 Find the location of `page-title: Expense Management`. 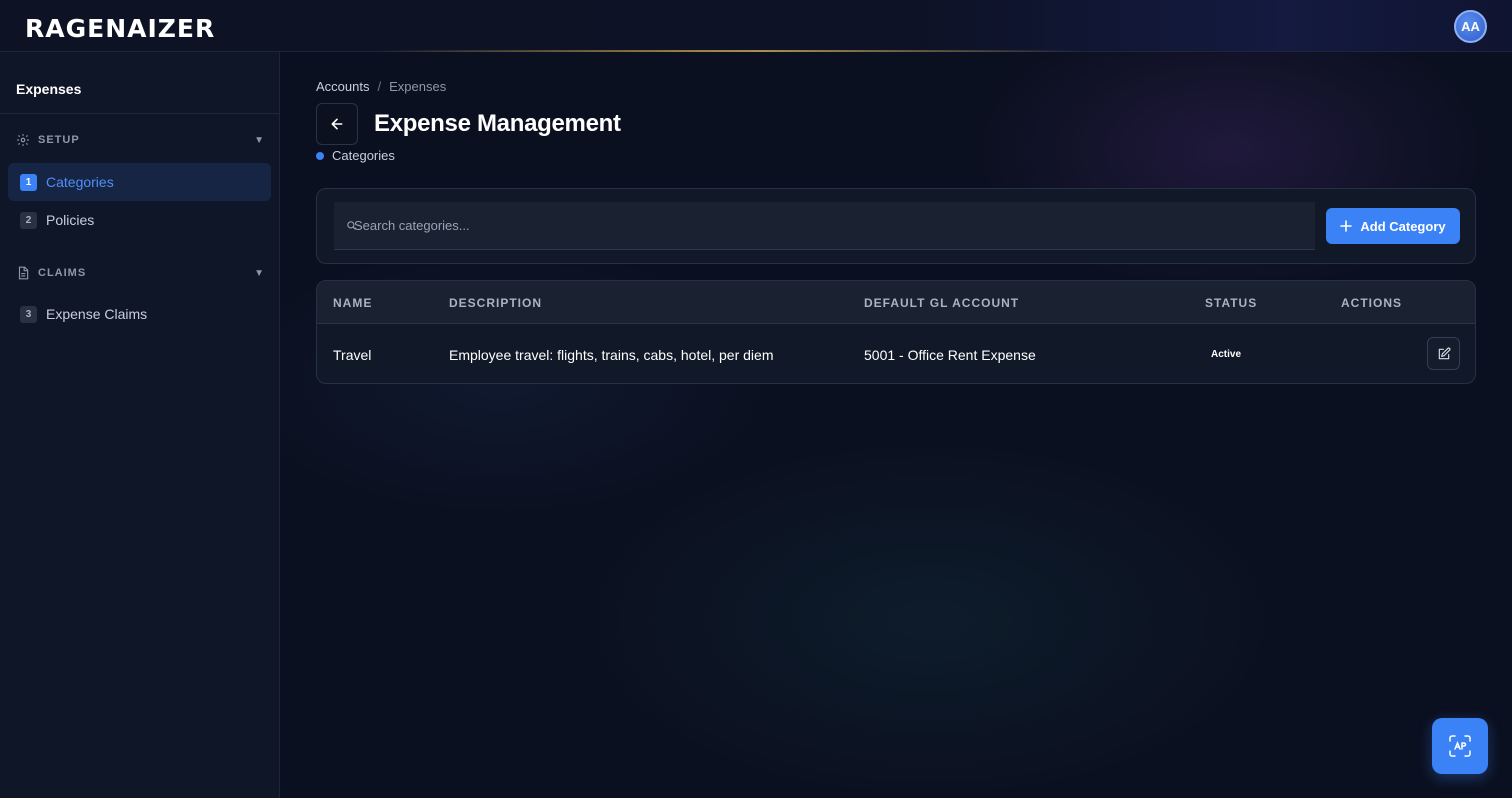

page-title: Expense Management is located at coordinates (497, 123).